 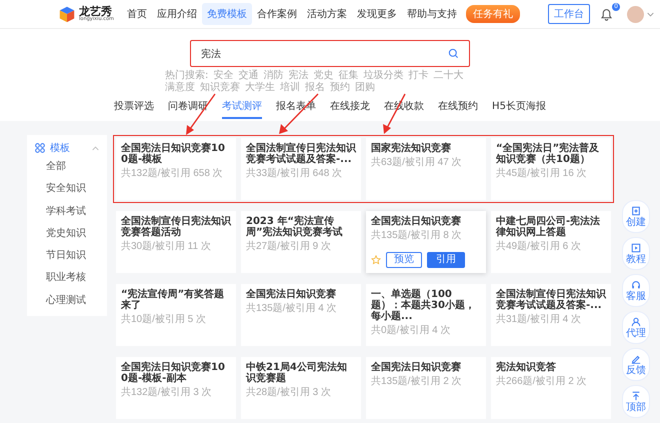 What do you see at coordinates (404, 260) in the screenshot?
I see `preview-button: 预览` at bounding box center [404, 260].